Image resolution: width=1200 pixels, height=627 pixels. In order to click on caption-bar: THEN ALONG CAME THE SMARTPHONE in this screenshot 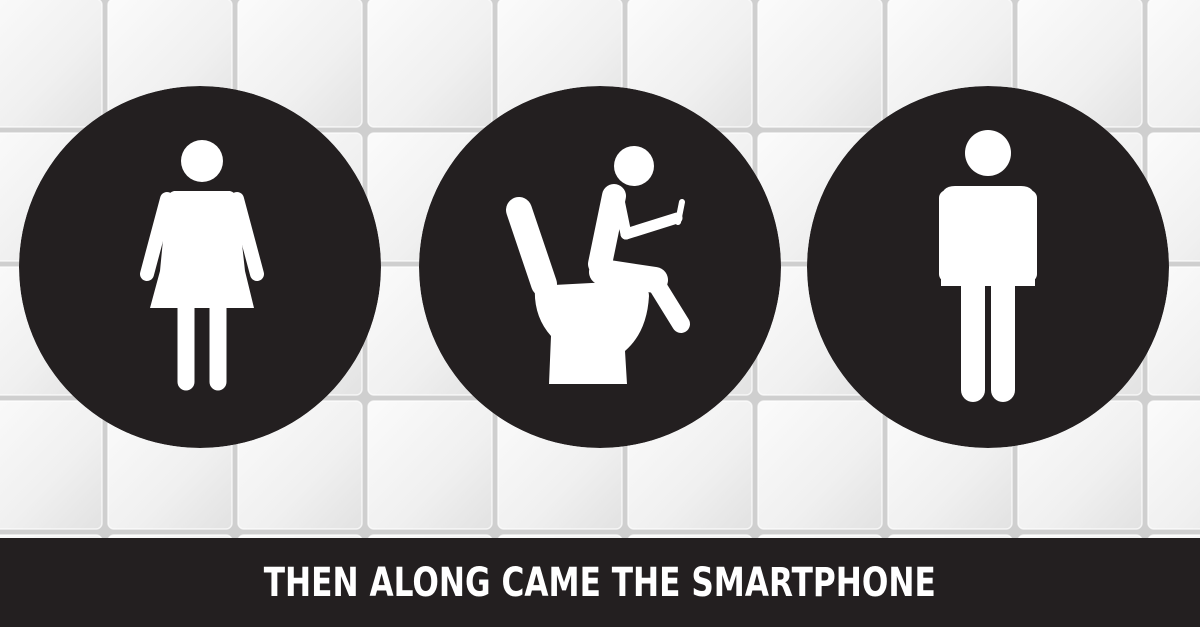, I will do `click(600, 582)`.